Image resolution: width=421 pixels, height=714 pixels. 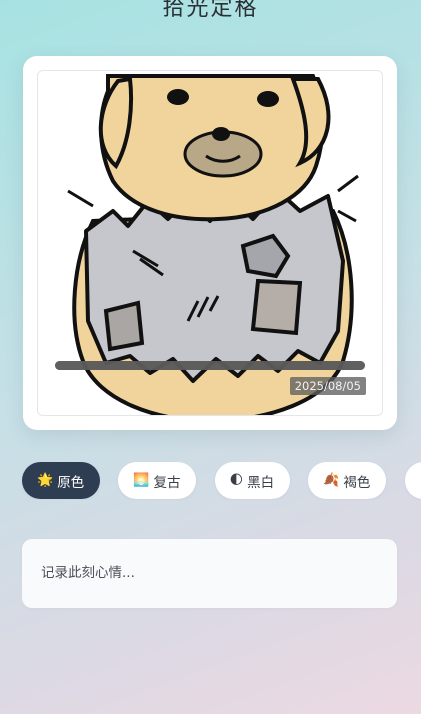 What do you see at coordinates (261, 482) in the screenshot?
I see `filter-label: 黑白` at bounding box center [261, 482].